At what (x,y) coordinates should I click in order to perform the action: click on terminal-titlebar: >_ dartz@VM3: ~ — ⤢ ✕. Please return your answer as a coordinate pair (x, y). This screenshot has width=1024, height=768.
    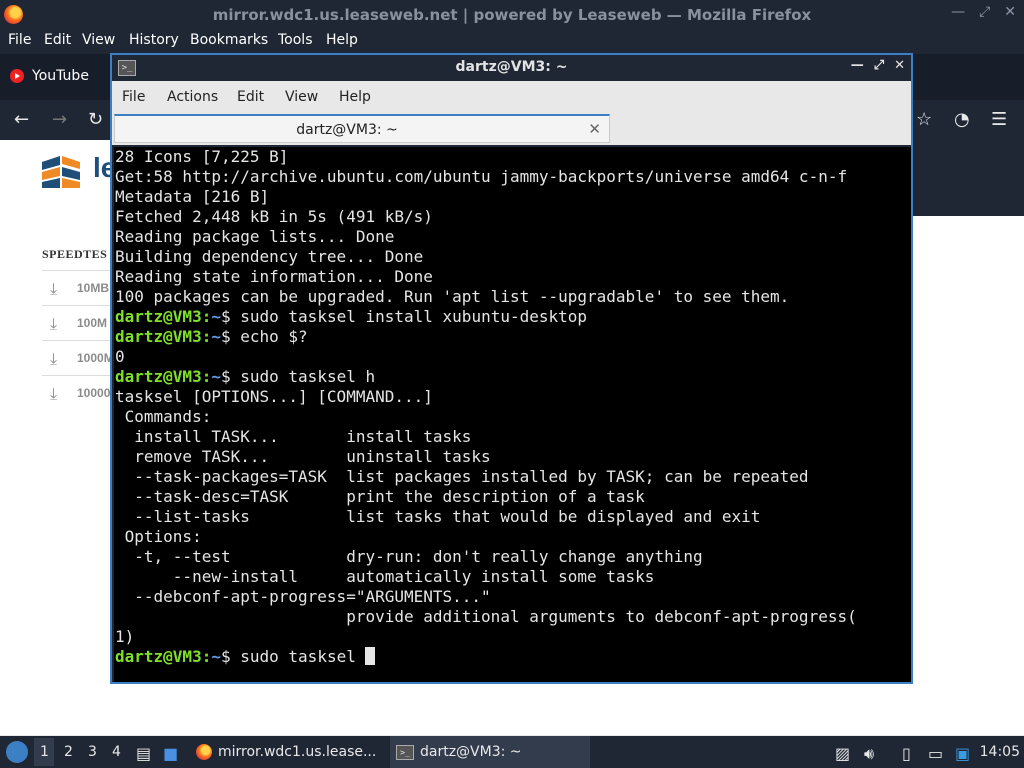
    Looking at the image, I should click on (511, 68).